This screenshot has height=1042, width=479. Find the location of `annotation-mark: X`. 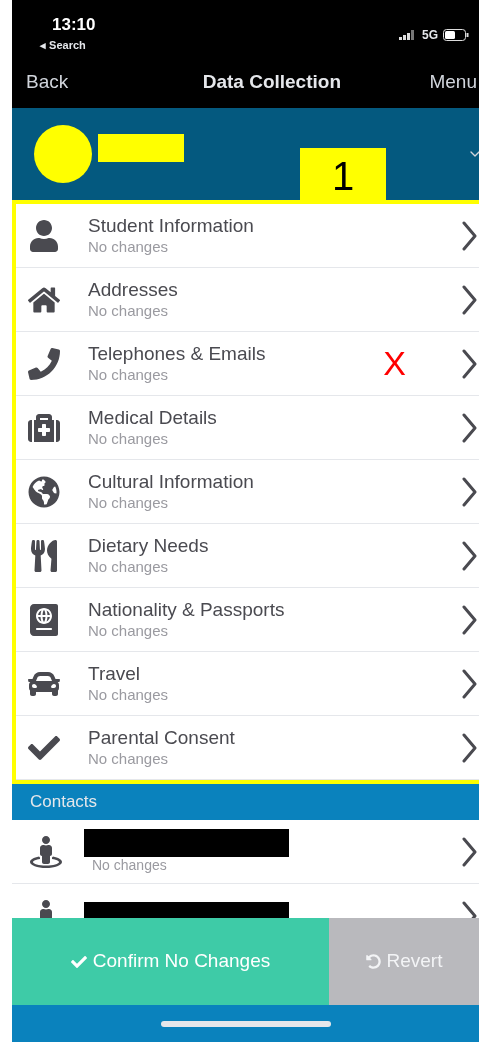

annotation-mark: X is located at coordinates (394, 363).